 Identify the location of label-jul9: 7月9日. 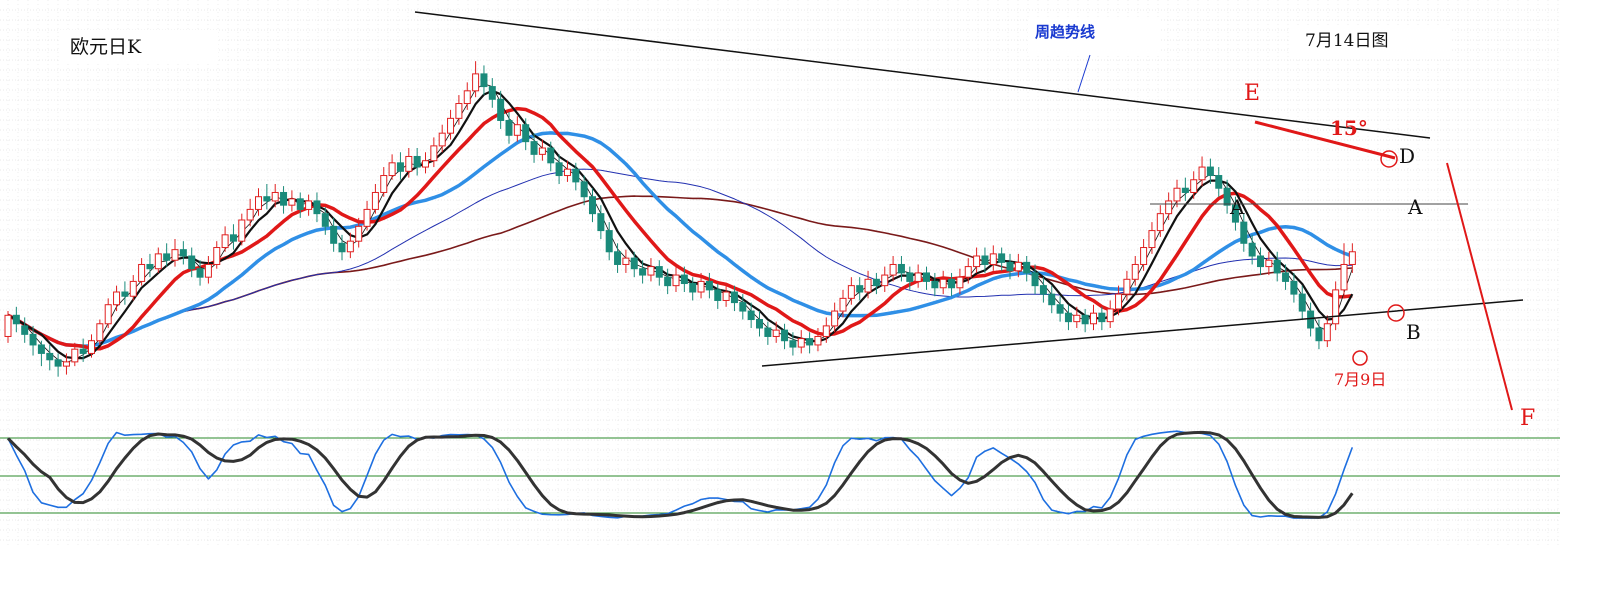
(1360, 379).